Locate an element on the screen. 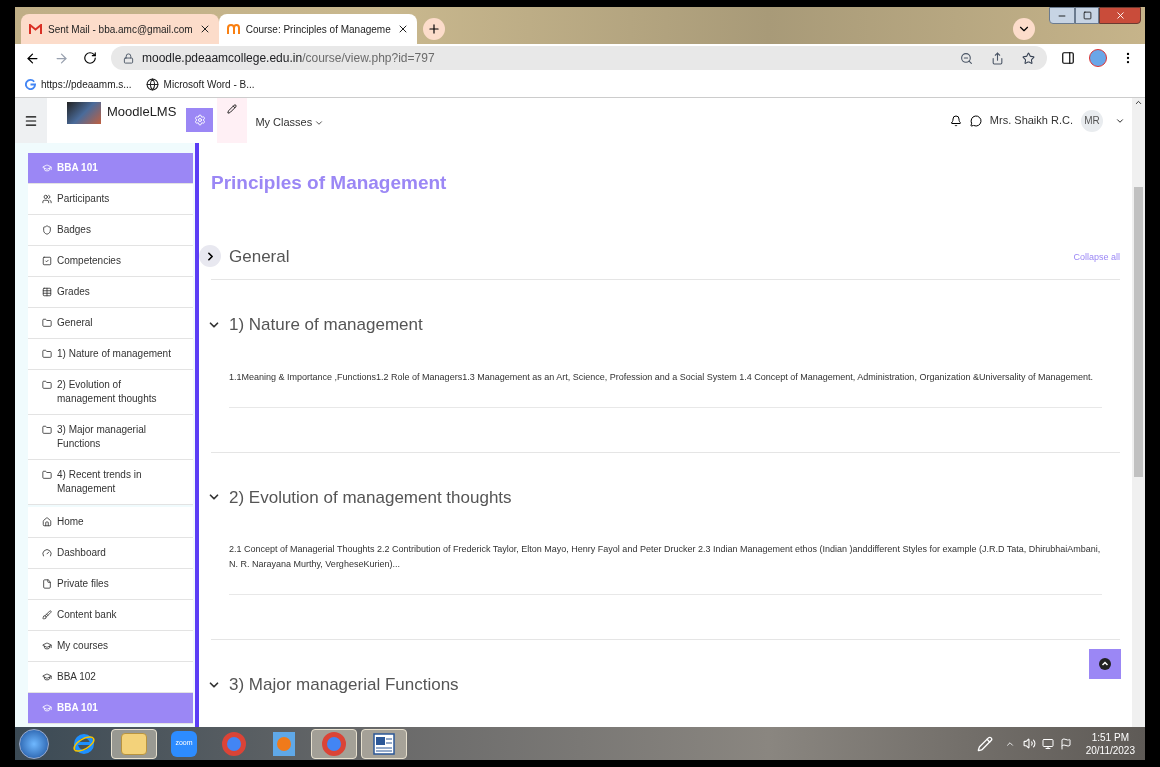 Image resolution: width=1160 pixels, height=767 pixels. menu-icon is located at coordinates (31, 120).